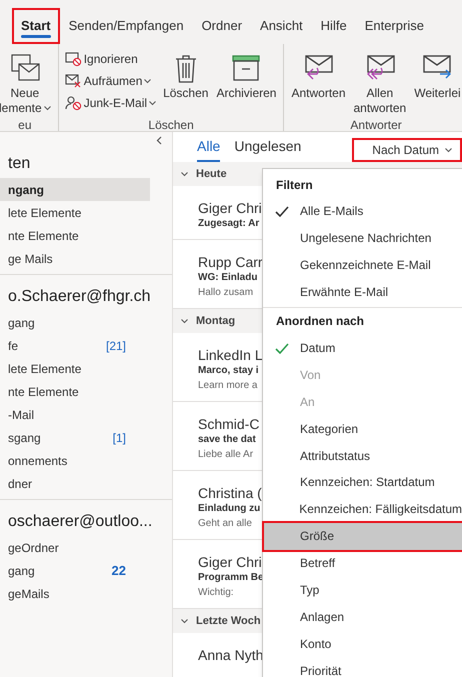 This screenshot has height=677, width=462. I want to click on unread-count: [1], so click(119, 438).